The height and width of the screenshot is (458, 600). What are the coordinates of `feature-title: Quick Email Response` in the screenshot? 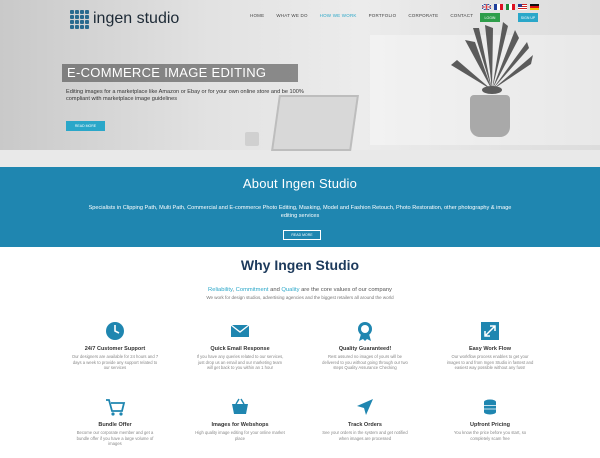 It's located at (240, 349).